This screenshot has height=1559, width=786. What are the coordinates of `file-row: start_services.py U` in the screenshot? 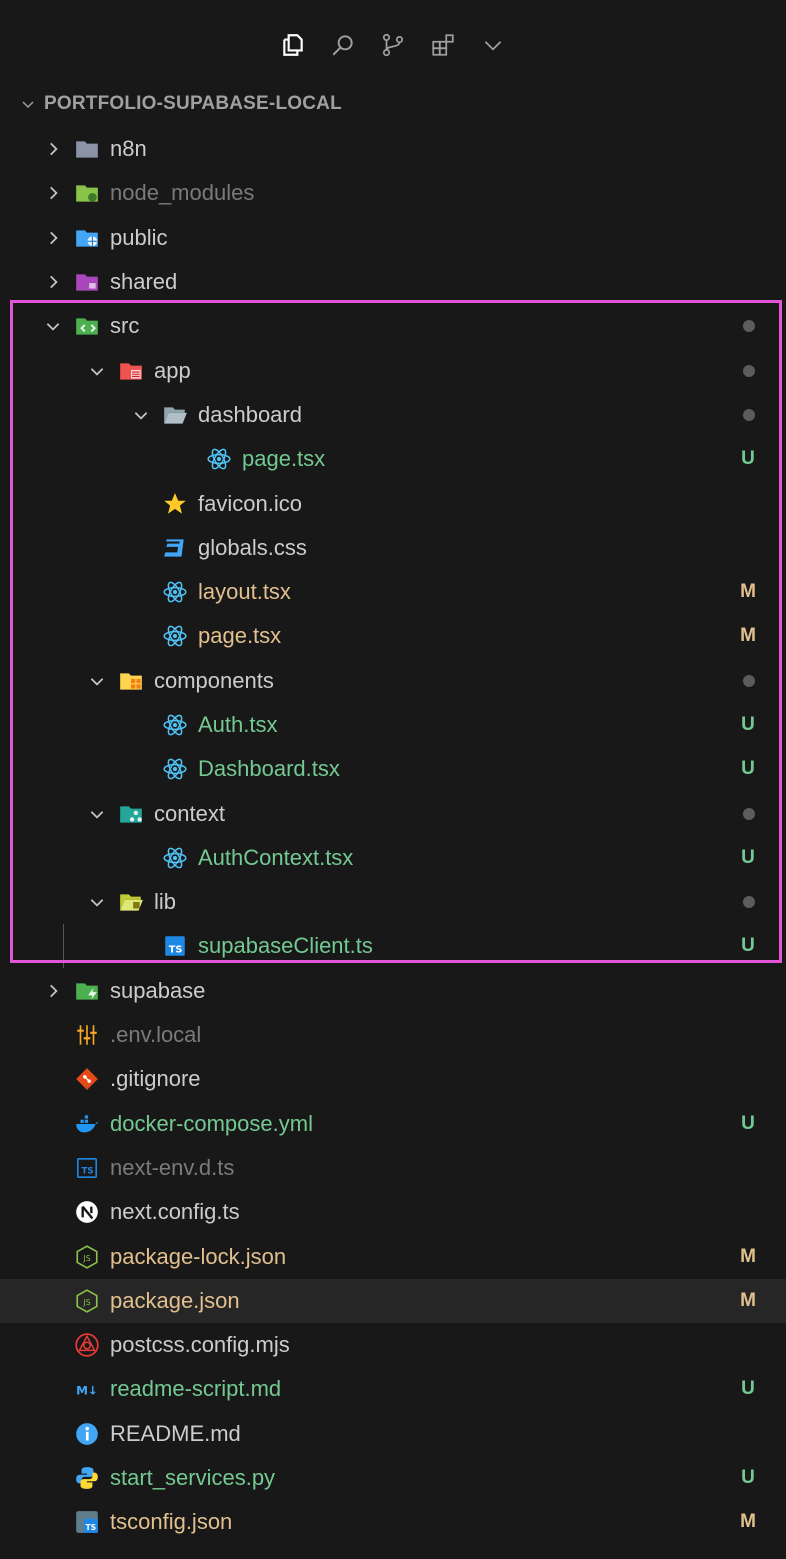 It's located at (393, 1478).